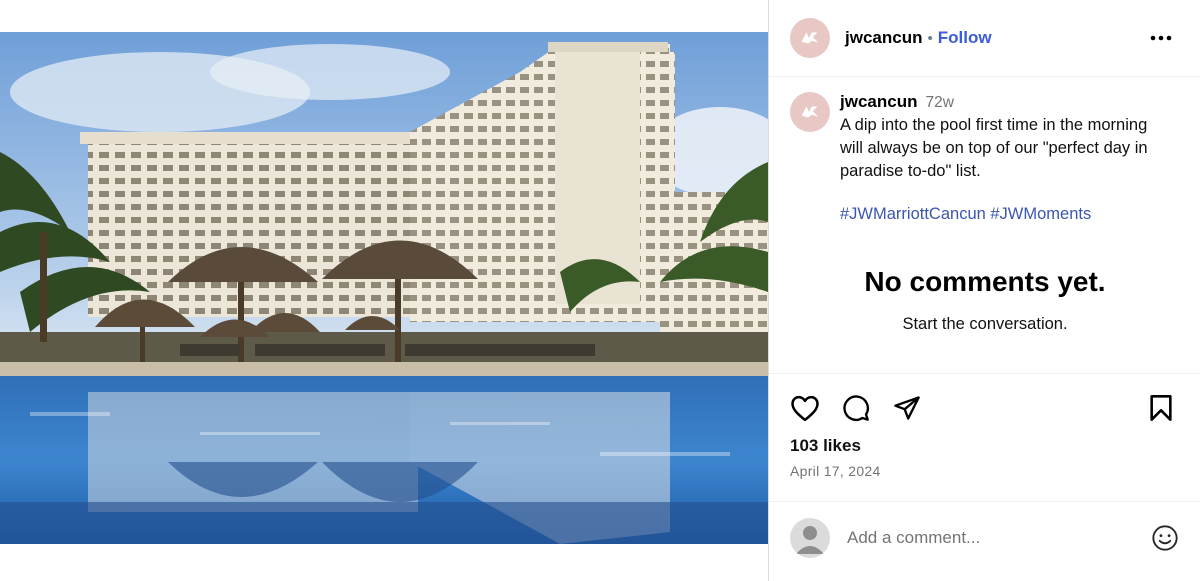 This screenshot has width=1200, height=581. What do you see at coordinates (984, 447) in the screenshot?
I see `post-actions: 103 likes April 17, 2024` at bounding box center [984, 447].